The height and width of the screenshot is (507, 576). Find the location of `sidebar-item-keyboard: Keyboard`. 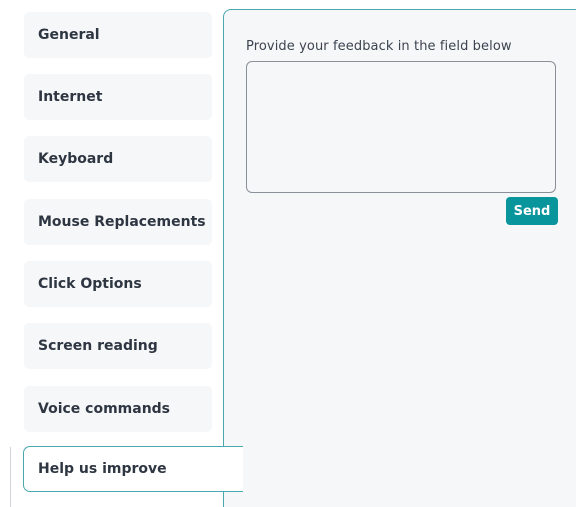

sidebar-item-keyboard: Keyboard is located at coordinates (118, 159).